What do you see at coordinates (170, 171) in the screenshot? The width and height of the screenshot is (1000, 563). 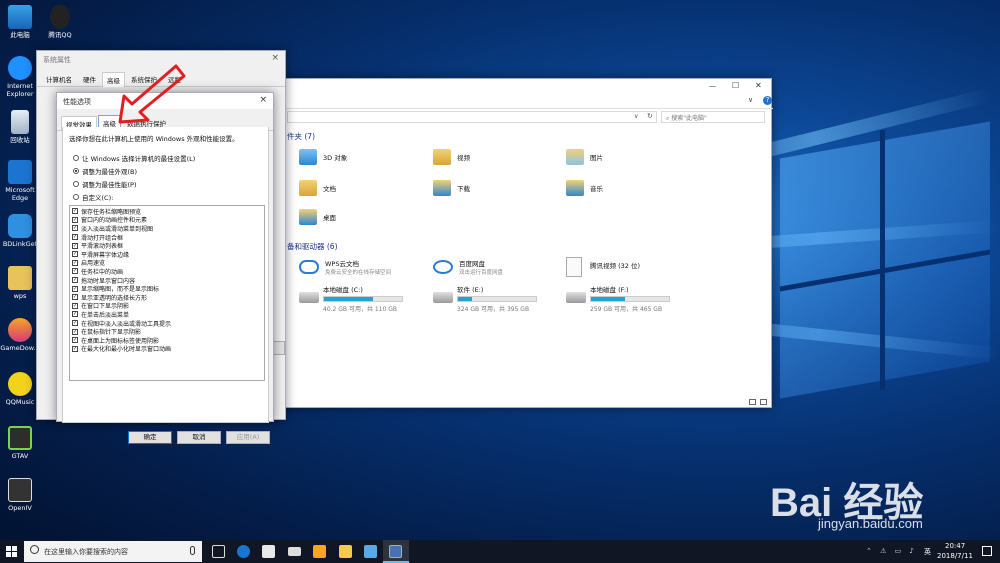 I see `radio-best-appearance: 调整为最佳外观(B)` at bounding box center [170, 171].